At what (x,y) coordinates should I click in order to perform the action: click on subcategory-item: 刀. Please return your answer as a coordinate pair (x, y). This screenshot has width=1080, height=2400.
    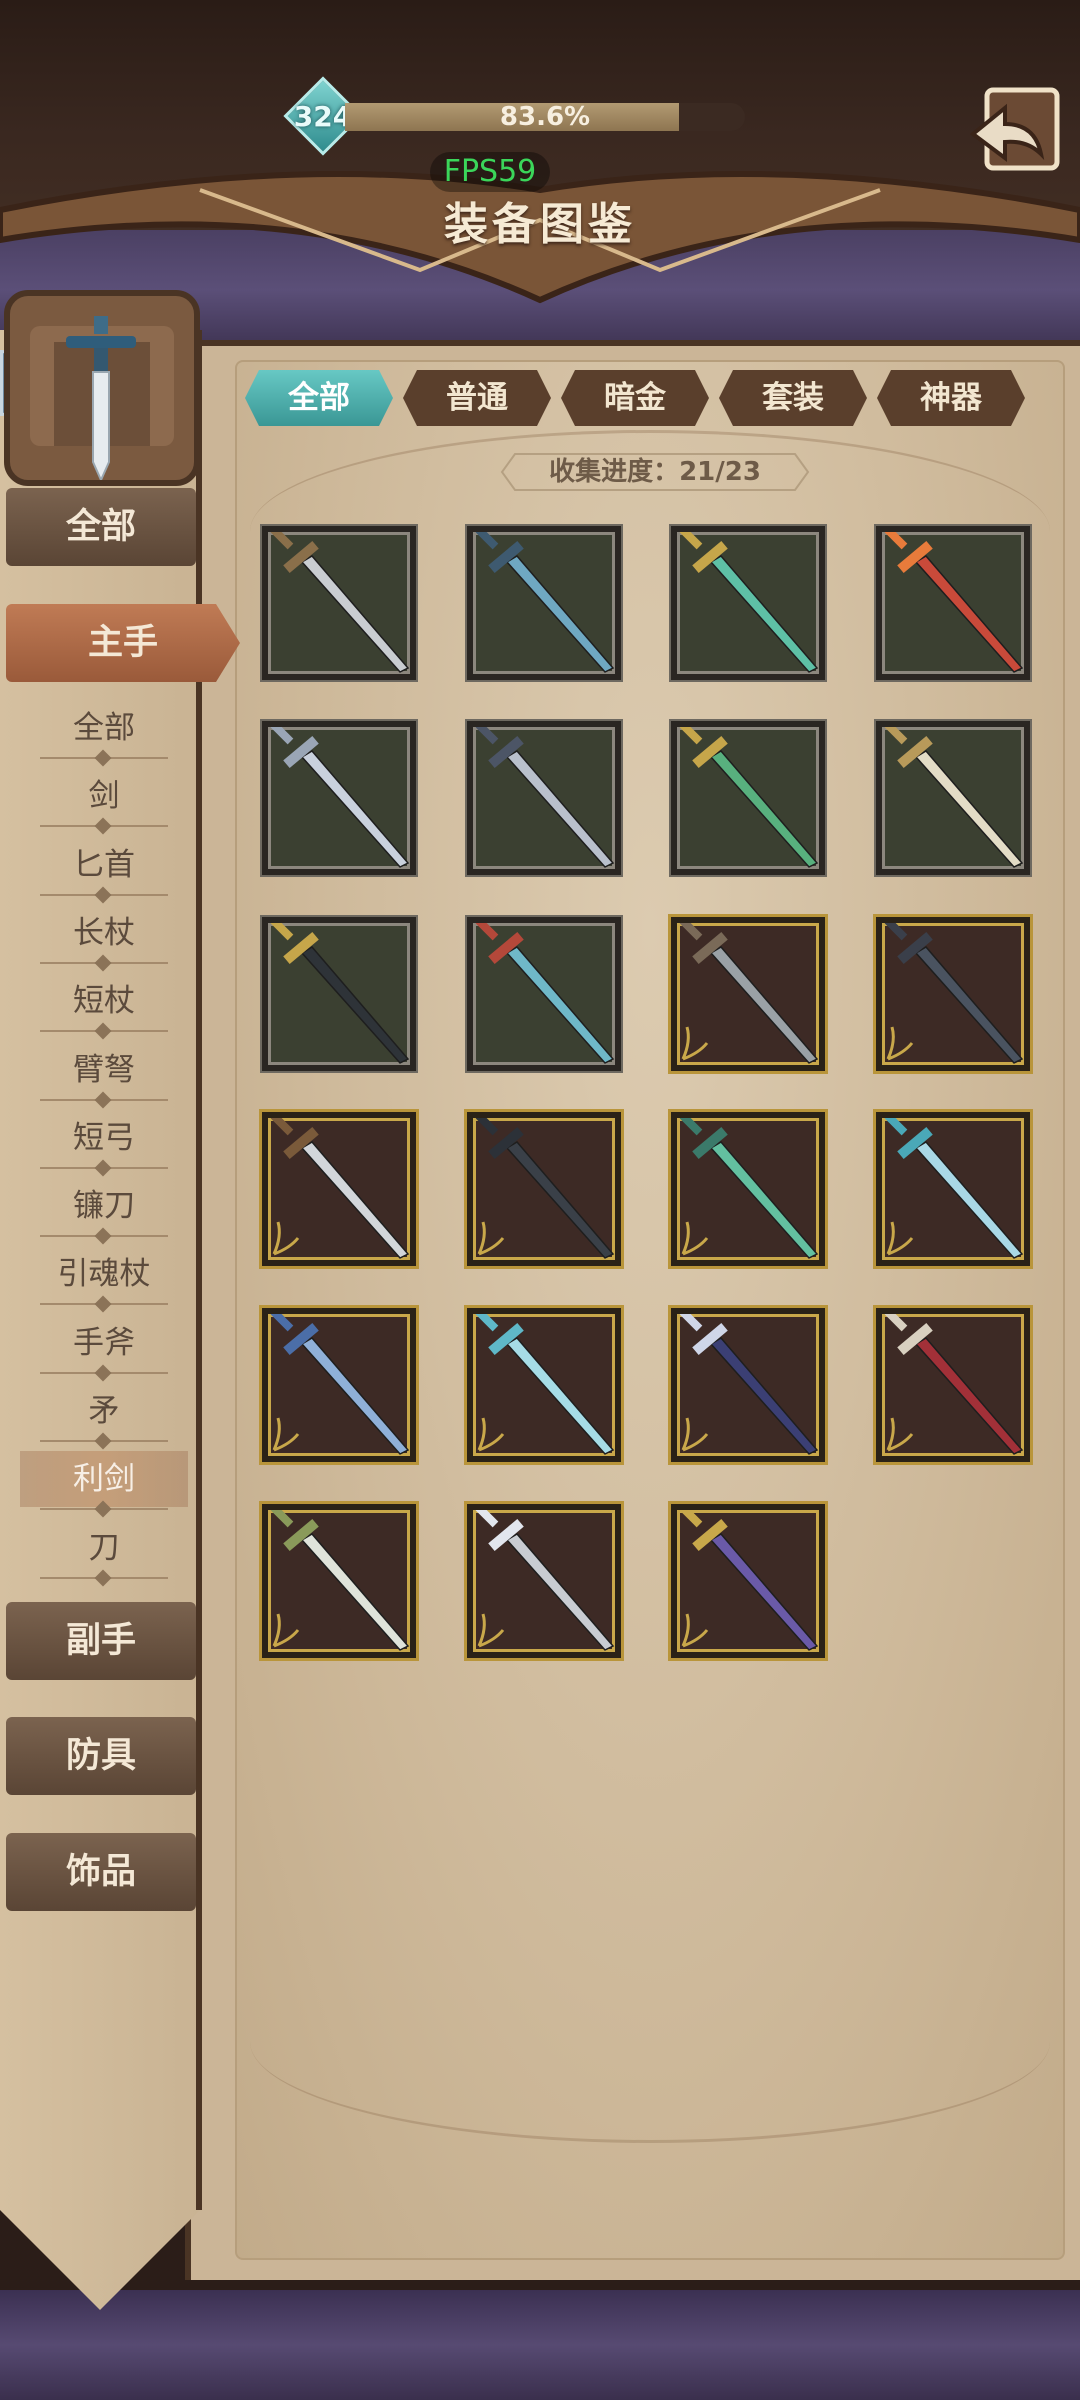
    Looking at the image, I should click on (104, 1548).